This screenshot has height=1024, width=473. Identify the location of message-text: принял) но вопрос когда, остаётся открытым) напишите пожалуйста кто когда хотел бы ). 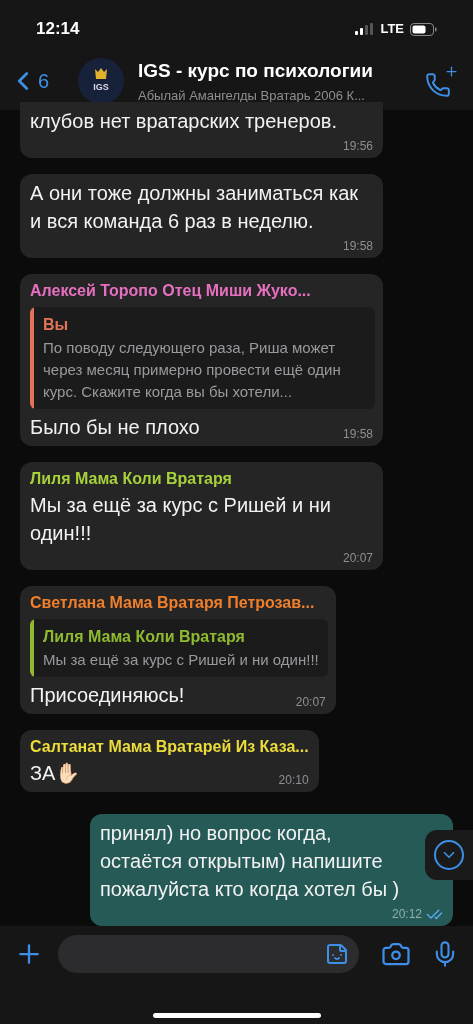
(250, 861).